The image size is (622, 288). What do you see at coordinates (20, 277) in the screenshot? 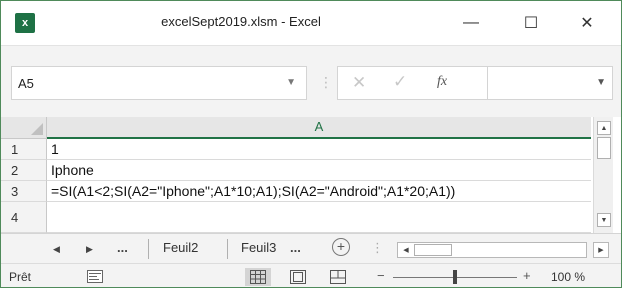
I see `status-ready-text: Prêt` at bounding box center [20, 277].